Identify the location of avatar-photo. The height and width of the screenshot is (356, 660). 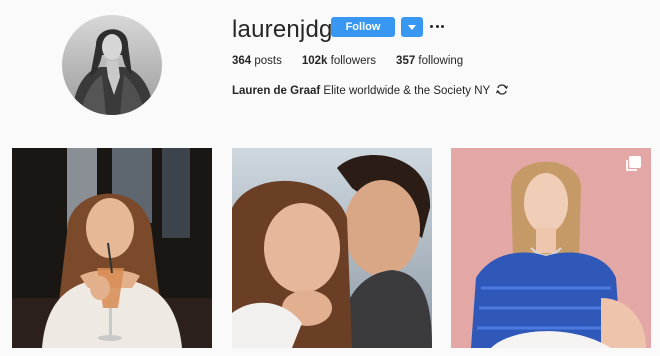
(112, 65).